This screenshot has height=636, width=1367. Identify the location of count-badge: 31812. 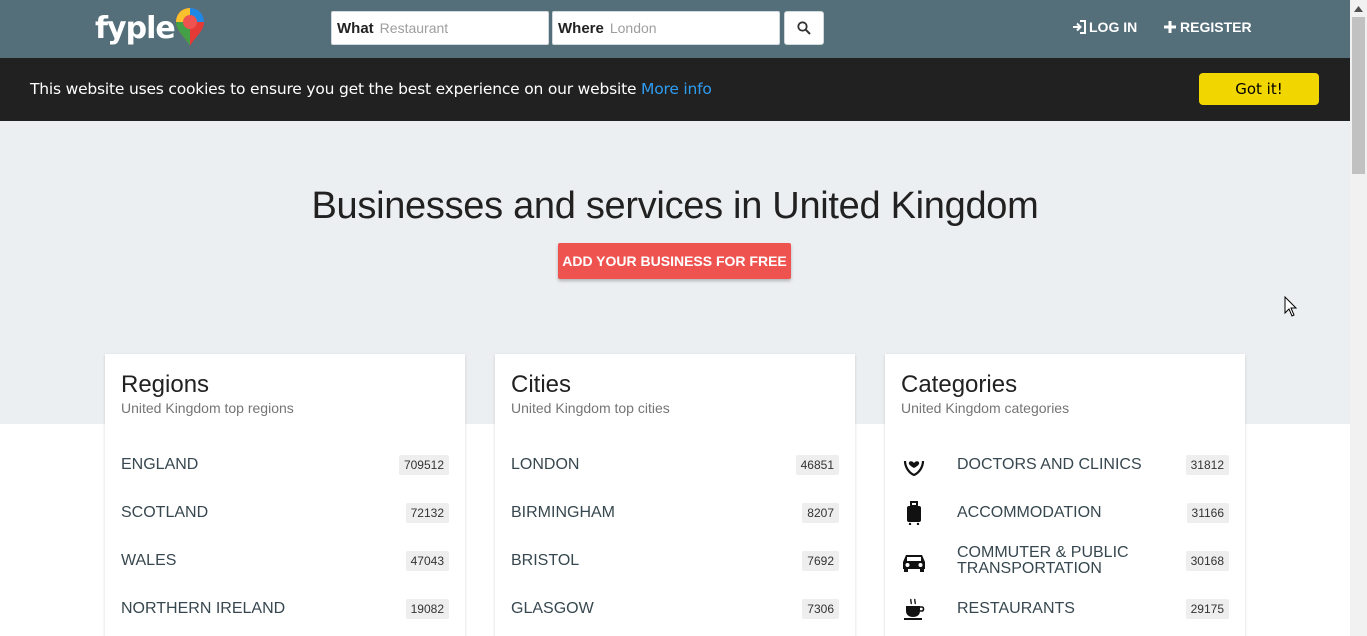
(1207, 465).